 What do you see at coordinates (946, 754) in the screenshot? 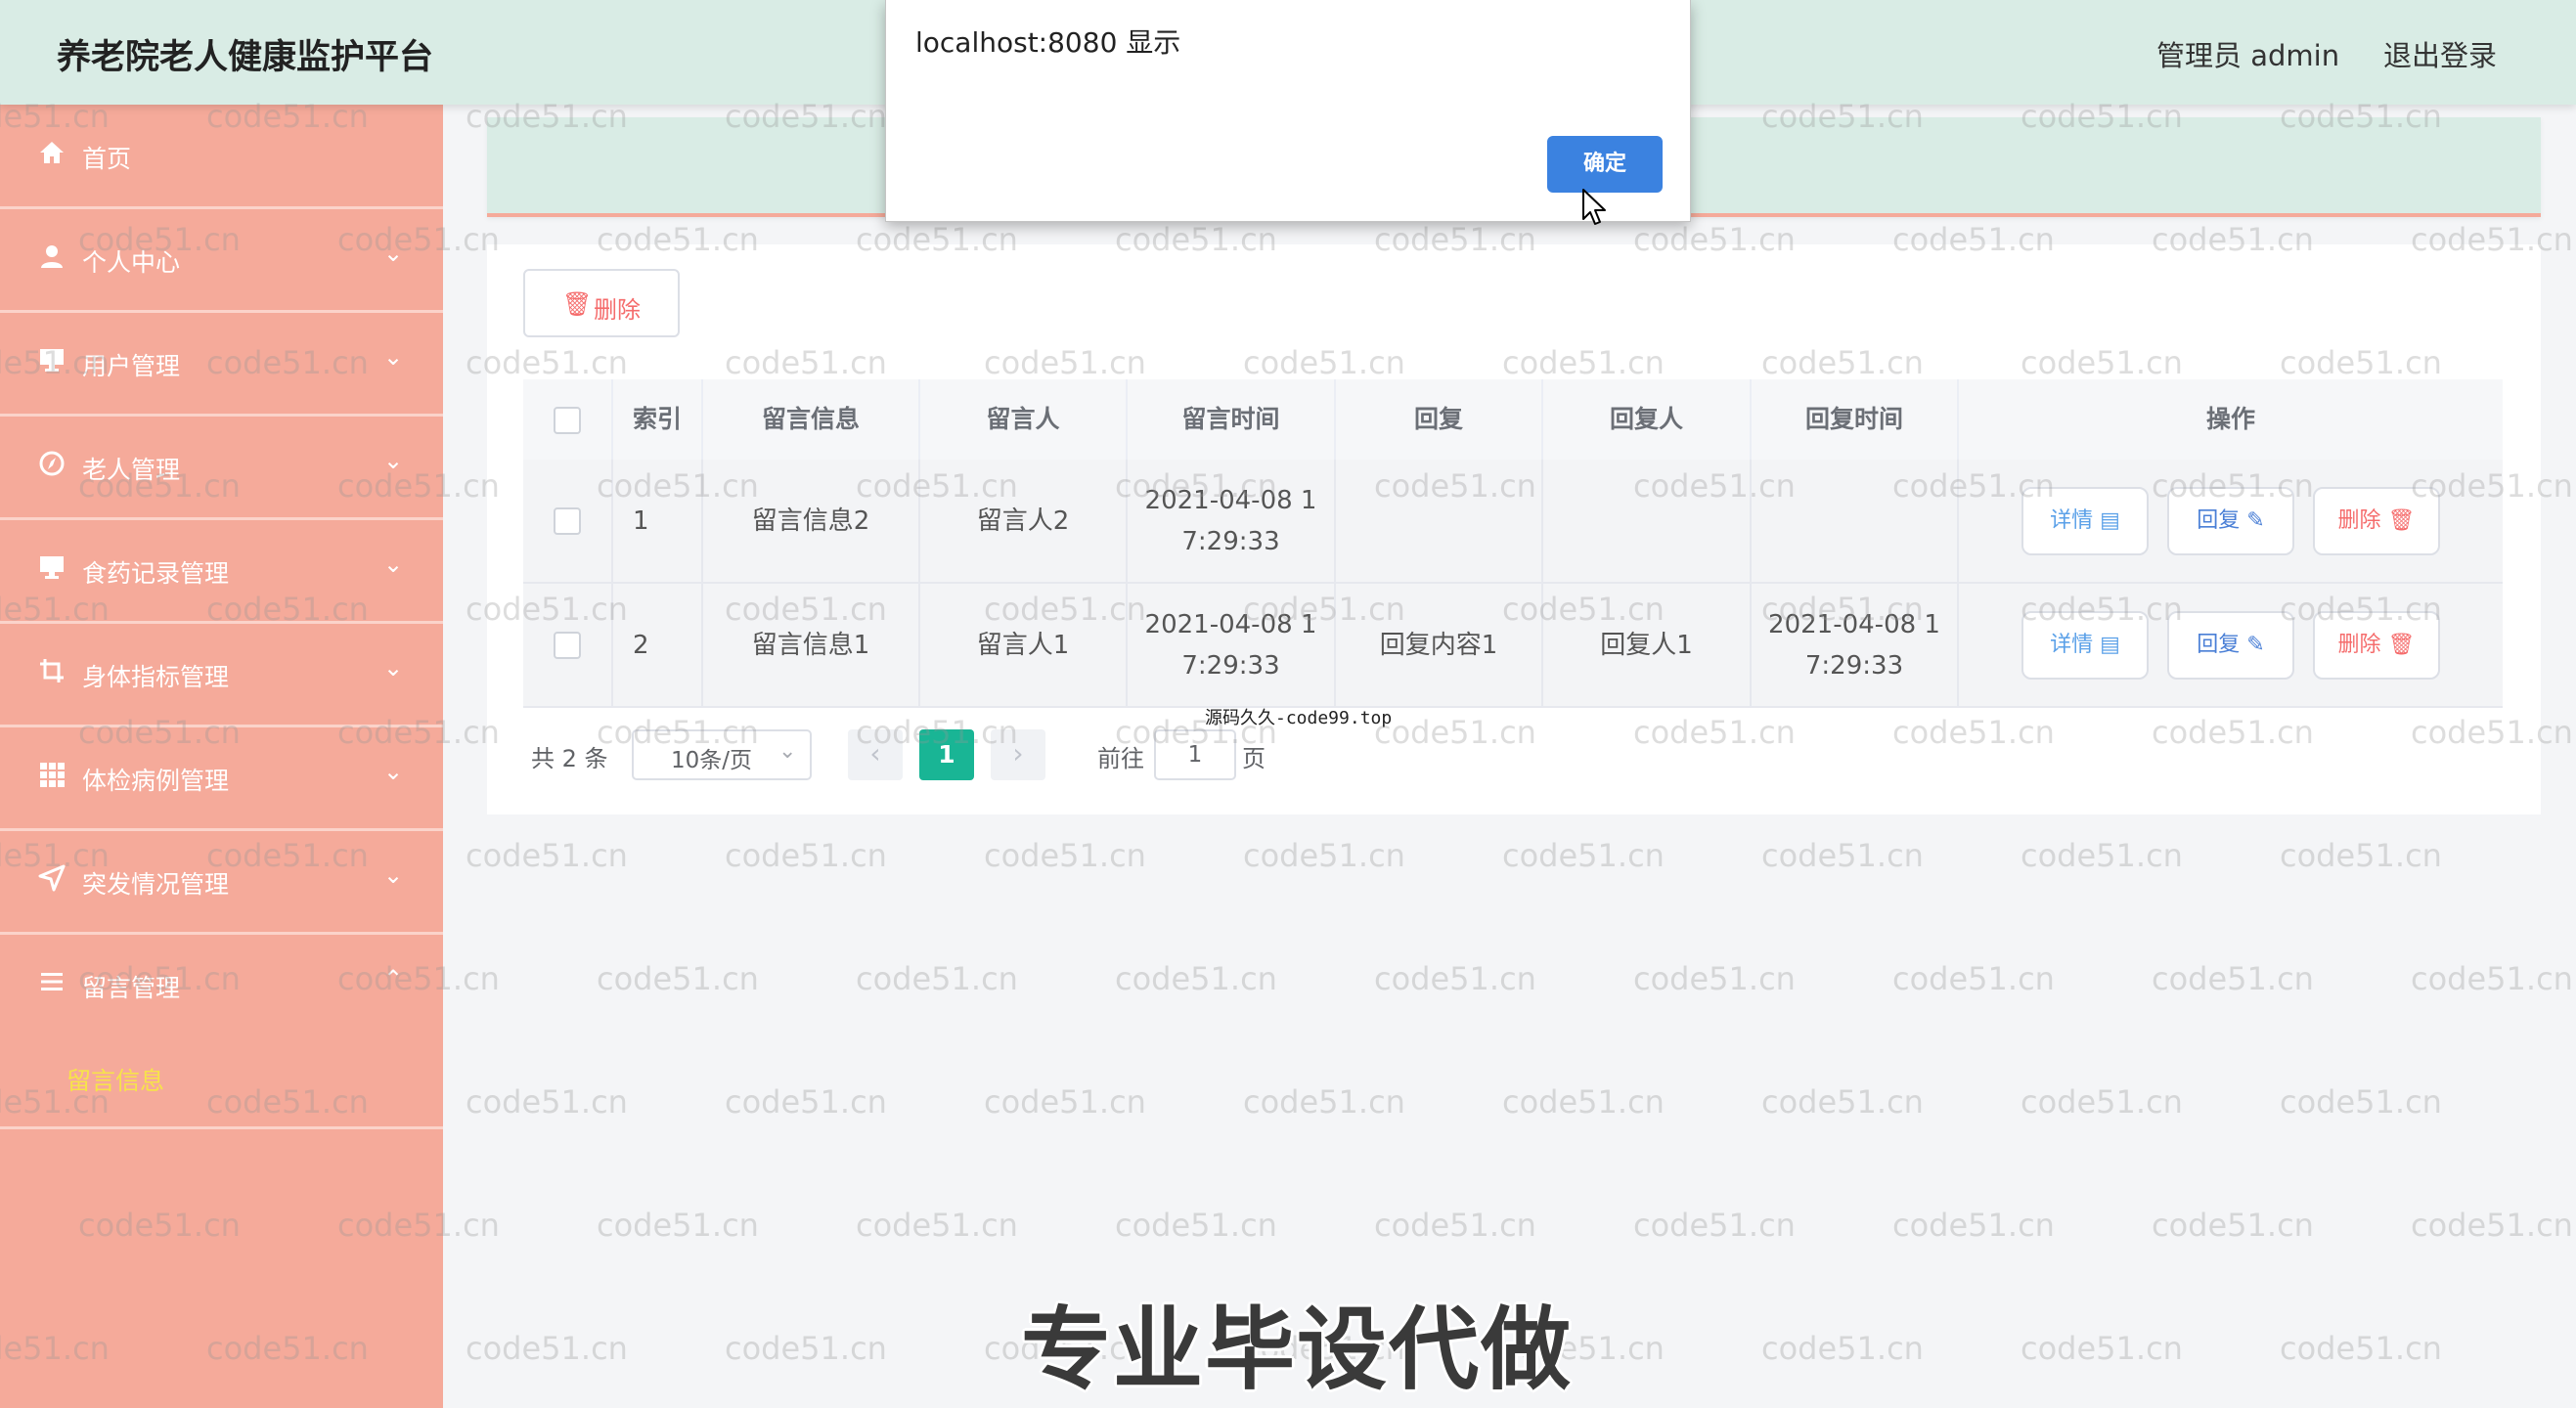
I see `current-page-button: 1` at bounding box center [946, 754].